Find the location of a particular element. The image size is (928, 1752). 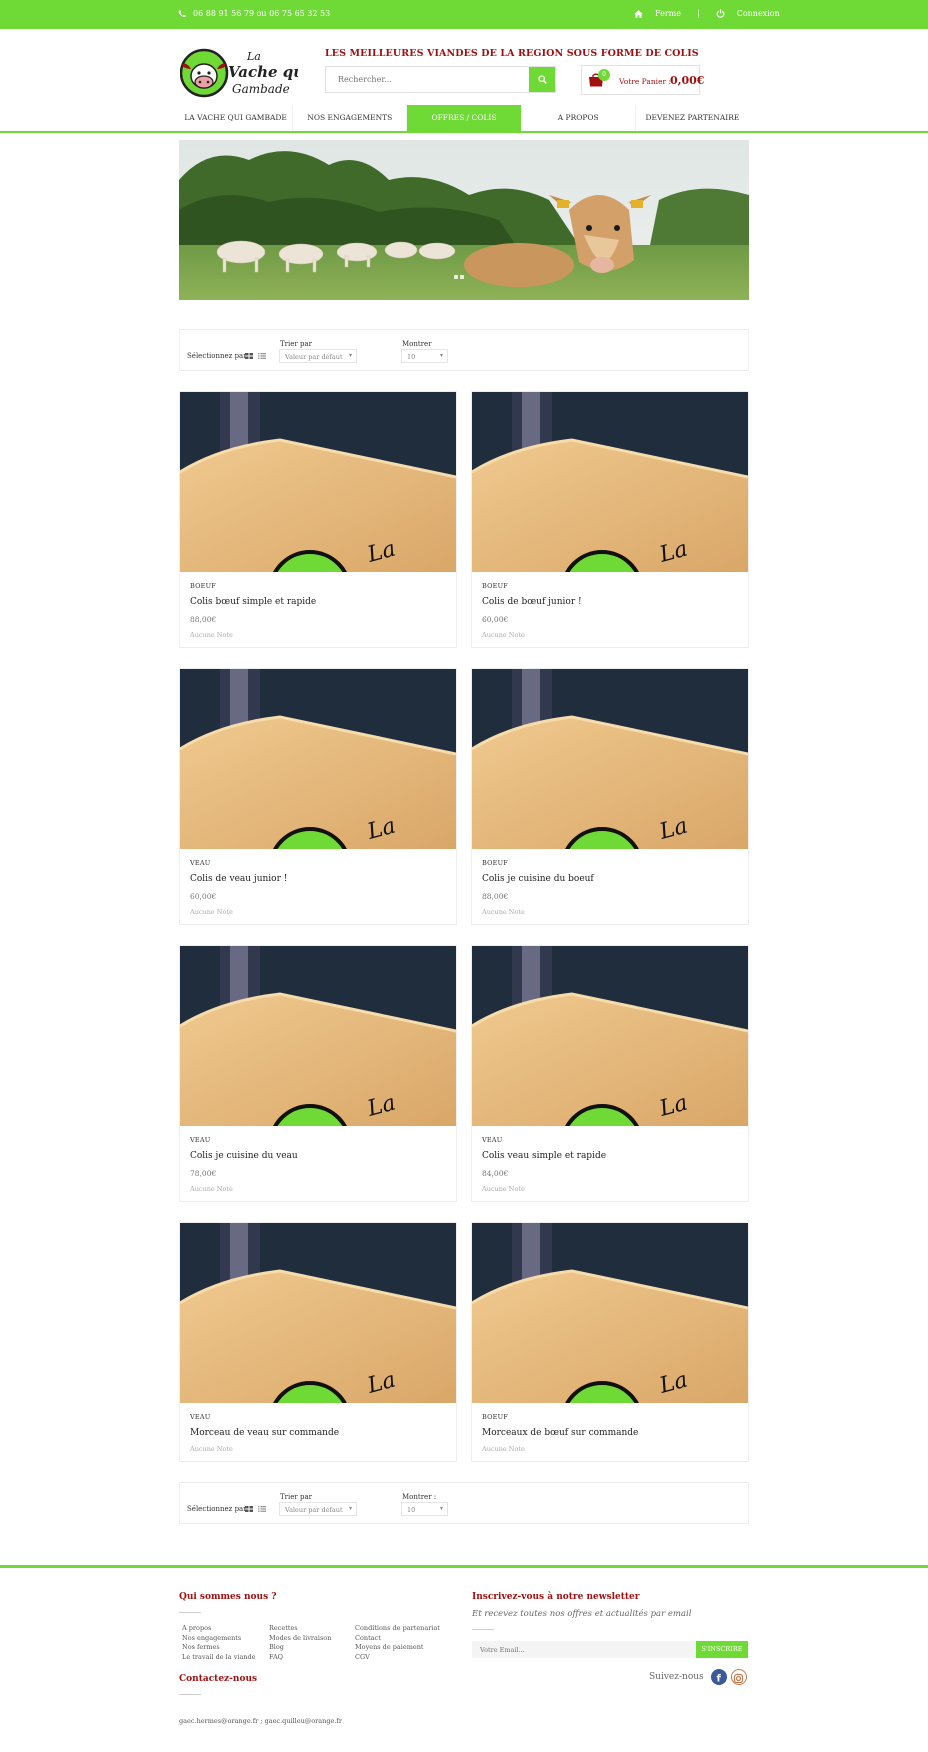

footer-links-col2: Recettes Modes de livraison Blog FAQ is located at coordinates (300, 1643).